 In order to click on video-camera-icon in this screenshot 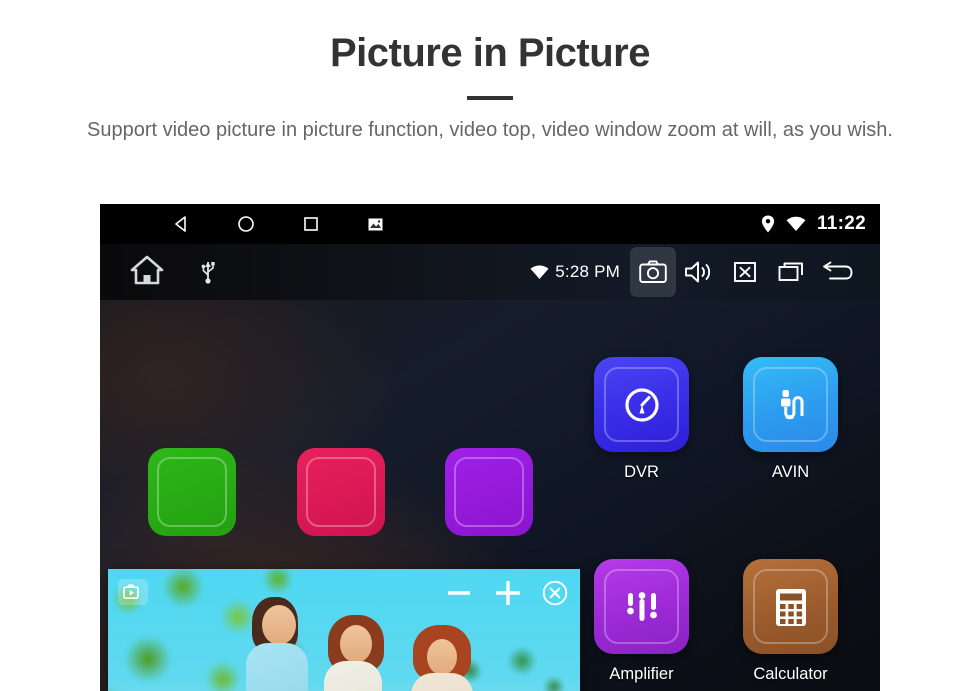, I will do `click(131, 592)`.